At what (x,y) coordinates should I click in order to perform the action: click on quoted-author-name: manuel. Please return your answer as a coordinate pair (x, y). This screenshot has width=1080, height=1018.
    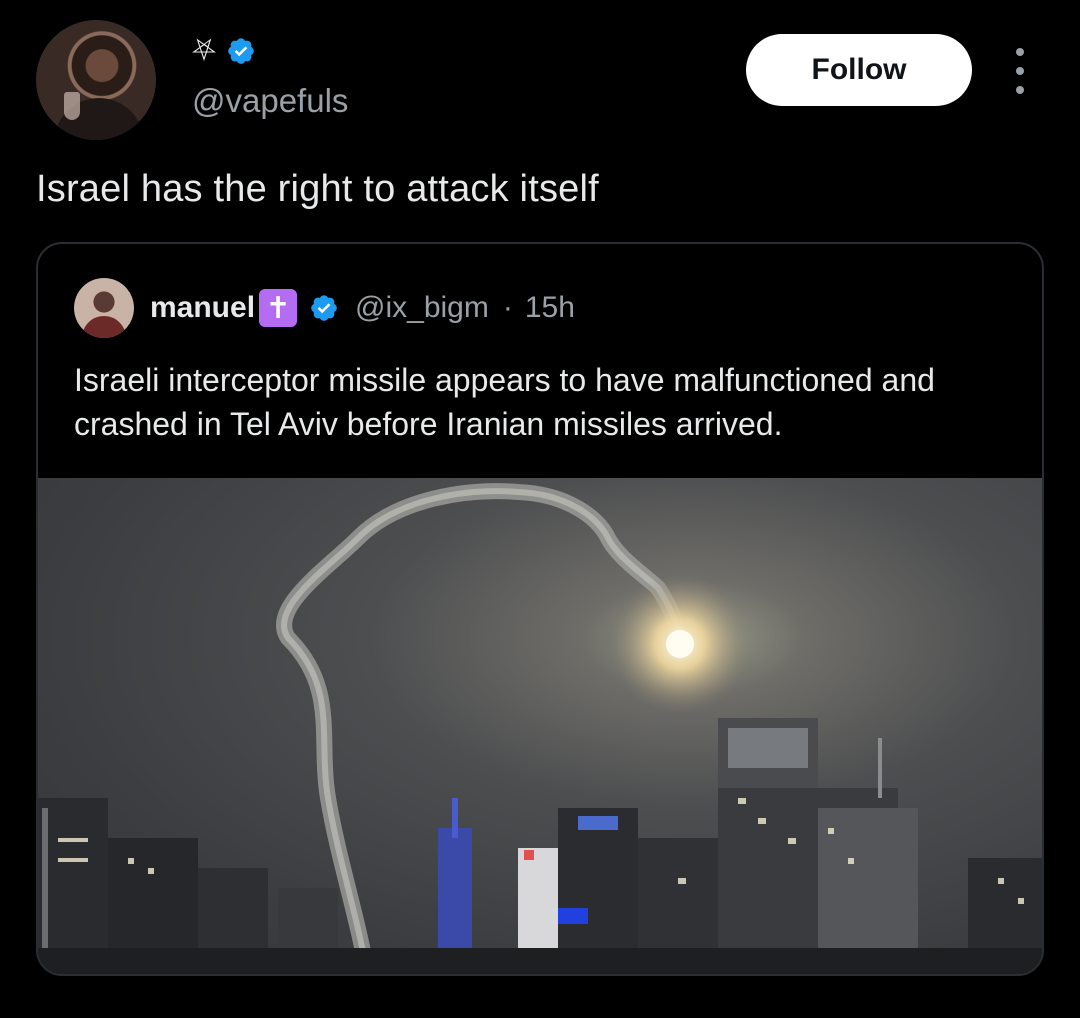
    Looking at the image, I should click on (202, 308).